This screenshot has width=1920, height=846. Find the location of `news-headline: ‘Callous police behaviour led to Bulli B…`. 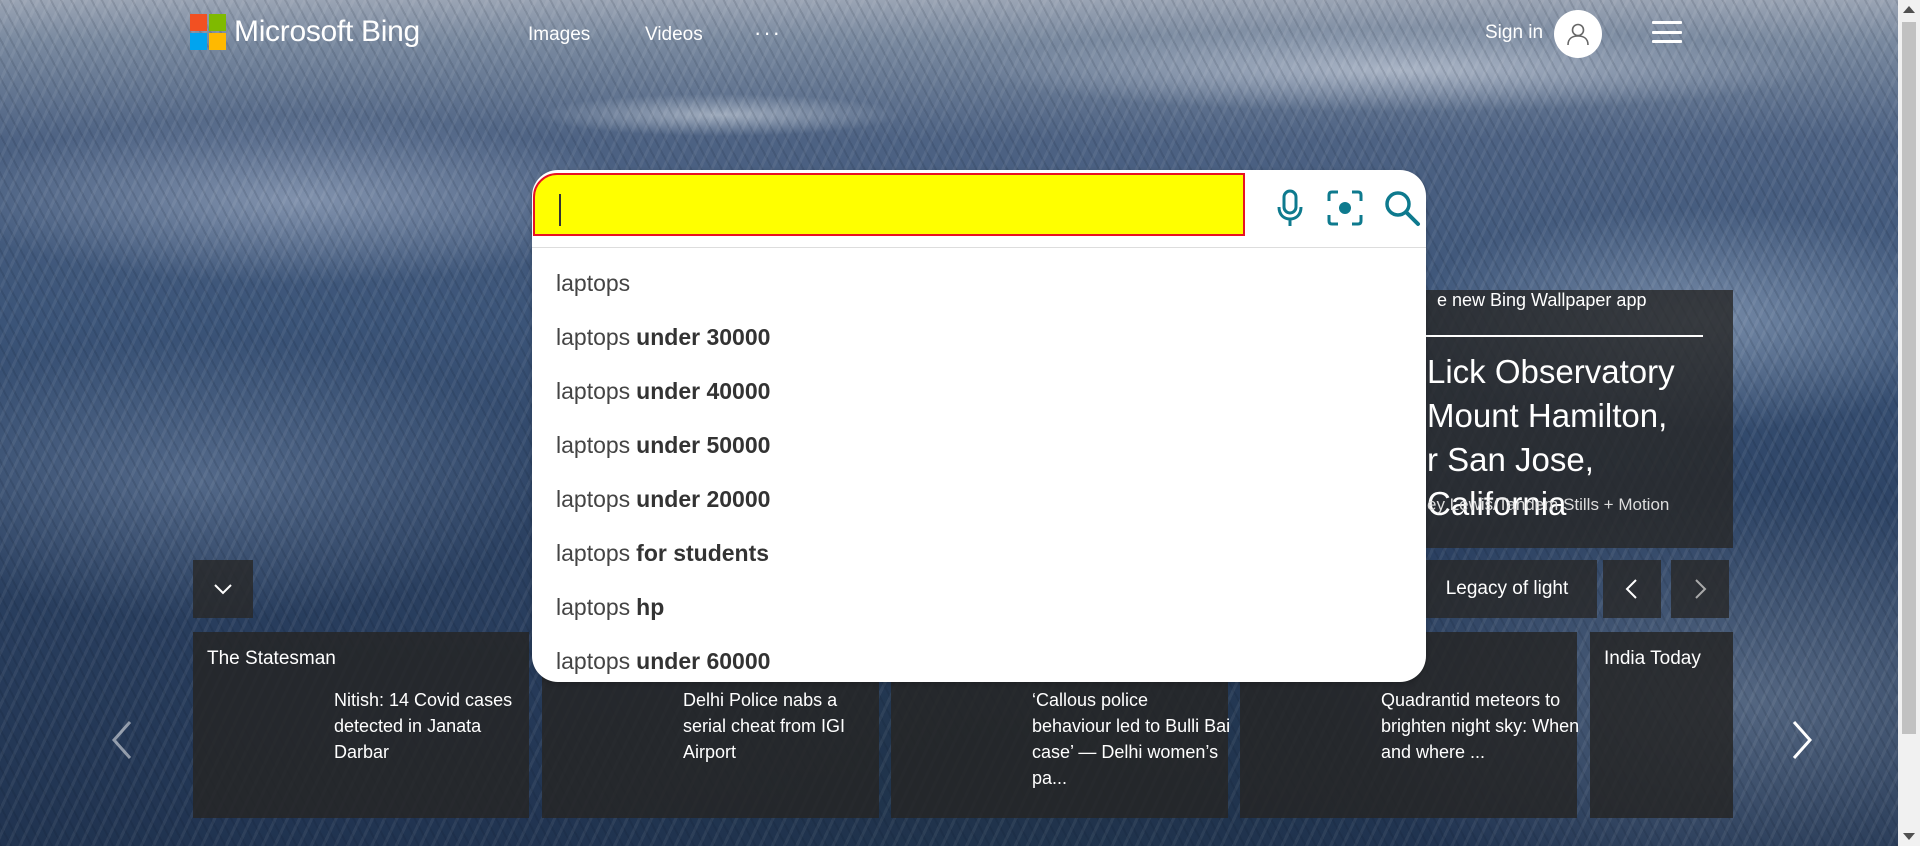

news-headline: ‘Callous police behaviour led to Bulli B… is located at coordinates (1132, 739).